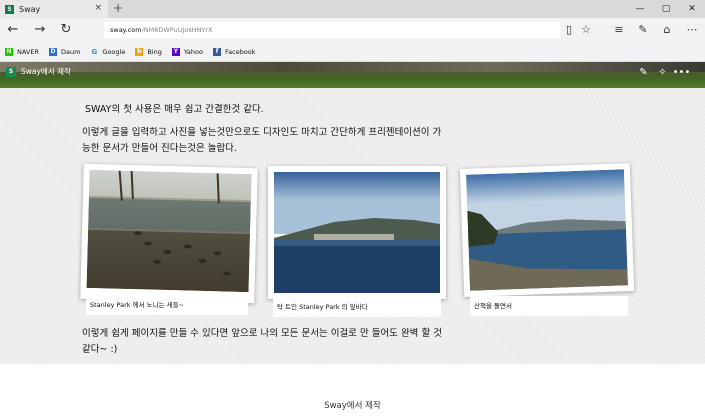 The width and height of the screenshot is (705, 418). I want to click on naver-icon: N, so click(9, 51).